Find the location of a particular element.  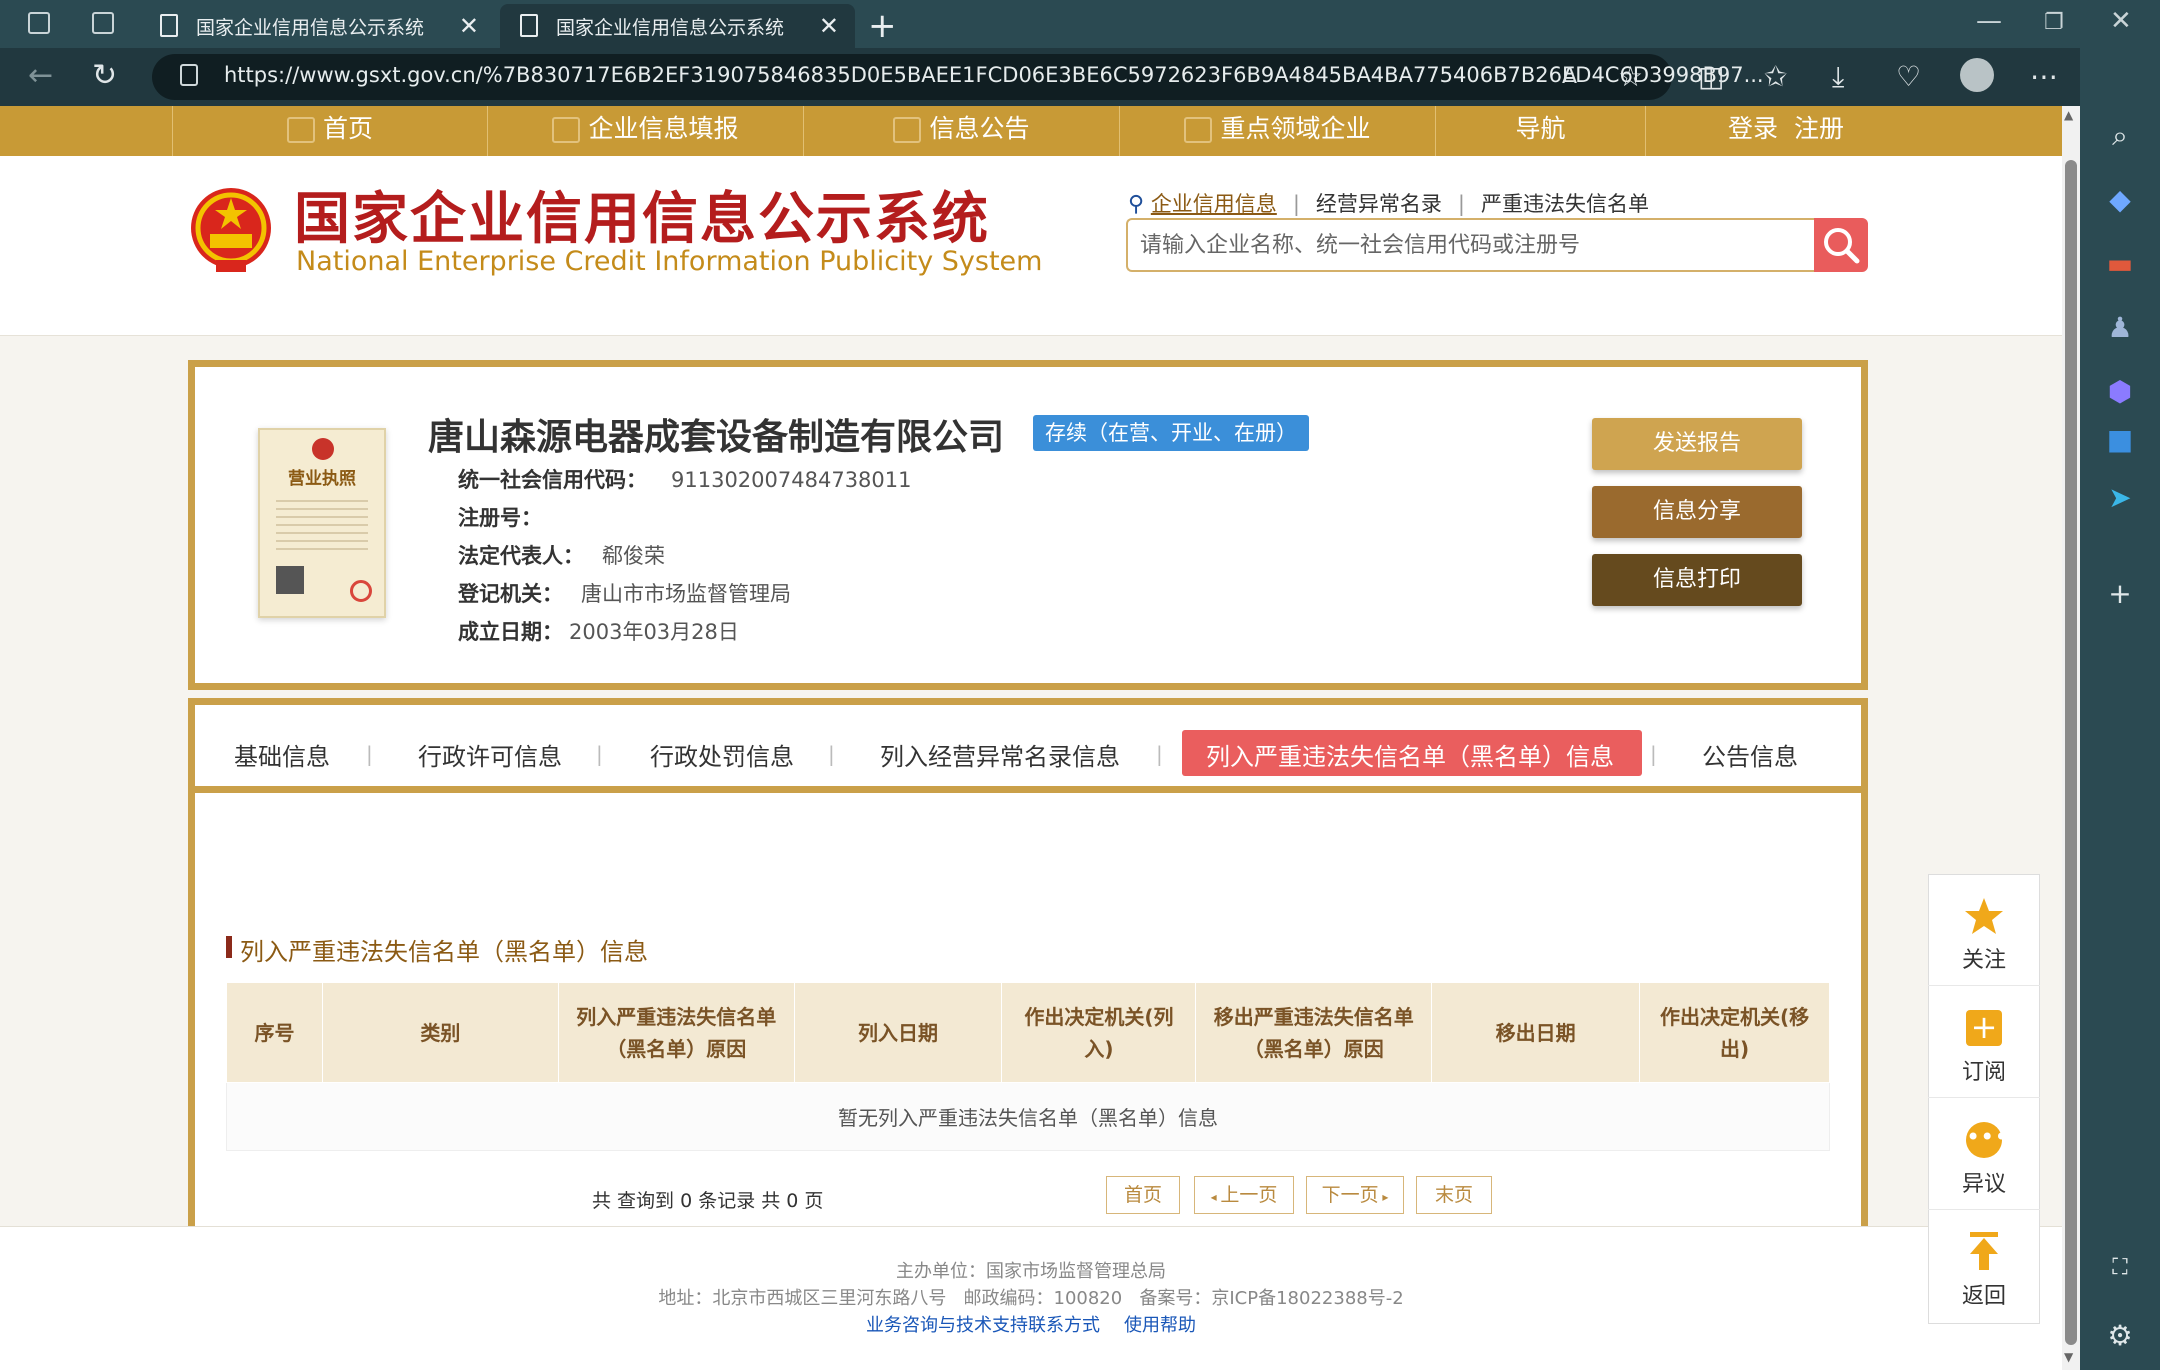

first-page-button: 首页 is located at coordinates (1143, 1195).